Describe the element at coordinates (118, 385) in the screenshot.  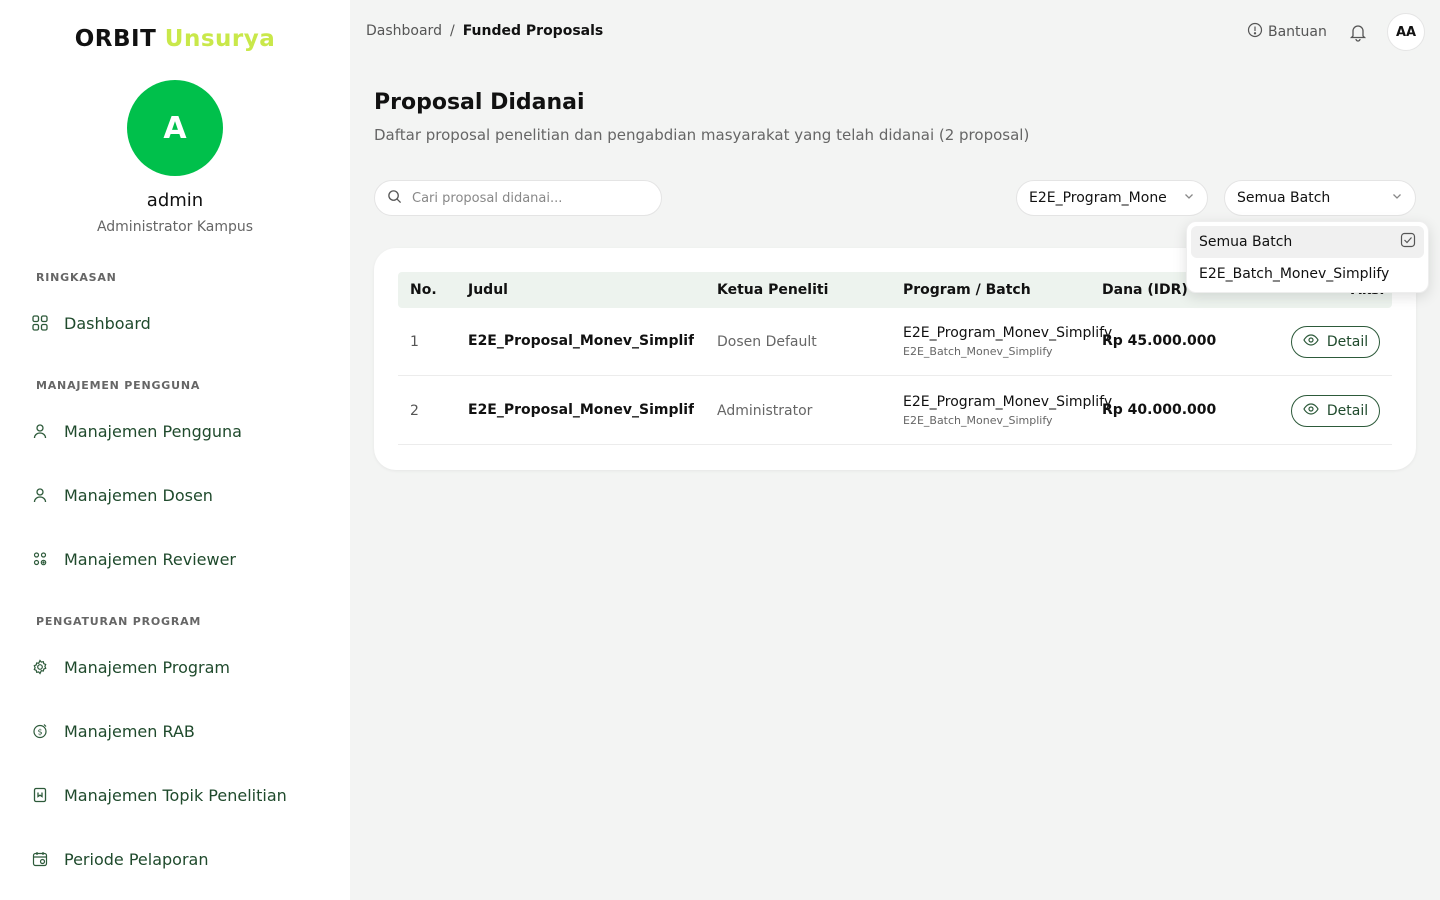
I see `section-title-manajemen-pengguna: MANAJEMEN PENGGUNA` at that location.